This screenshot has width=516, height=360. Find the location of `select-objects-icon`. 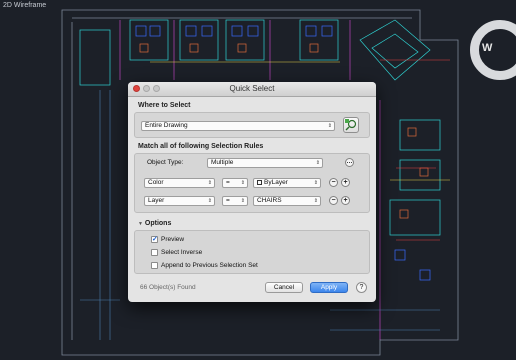

select-objects-icon is located at coordinates (351, 125).